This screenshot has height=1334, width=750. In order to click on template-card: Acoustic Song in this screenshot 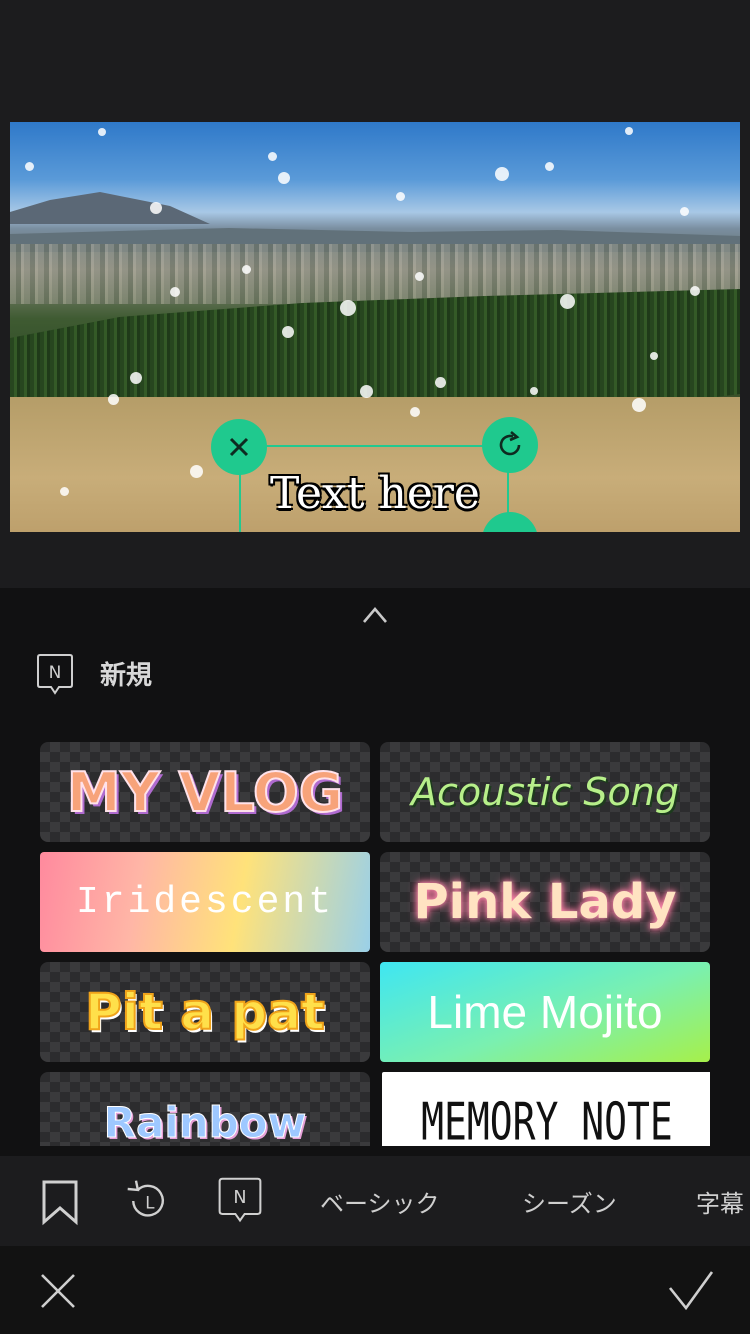, I will do `click(545, 792)`.